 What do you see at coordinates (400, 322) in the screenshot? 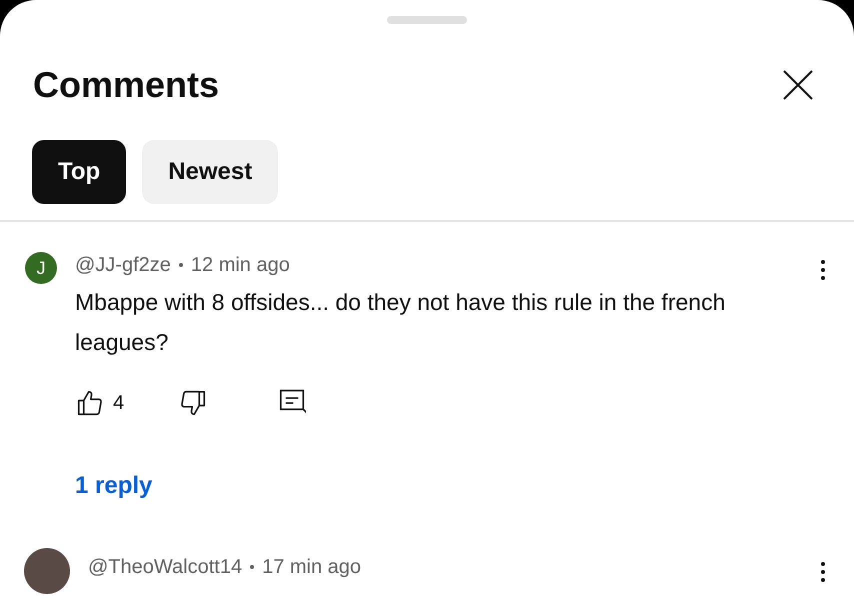
I see `comment-text: Mbappe with 8 offsides... do they not have this rule in the french leagues?` at bounding box center [400, 322].